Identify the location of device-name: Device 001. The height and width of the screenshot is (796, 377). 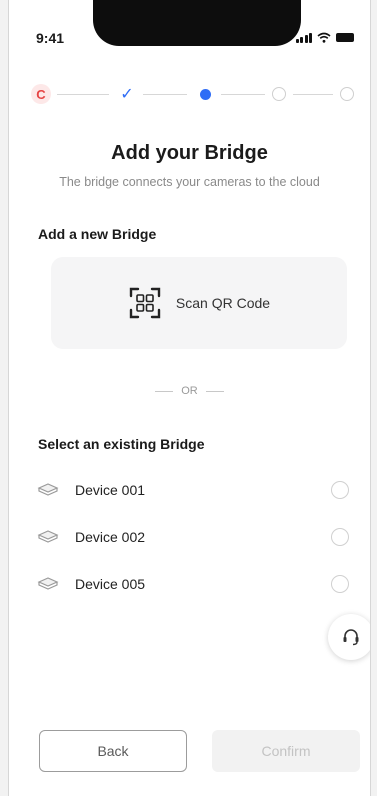
(110, 490).